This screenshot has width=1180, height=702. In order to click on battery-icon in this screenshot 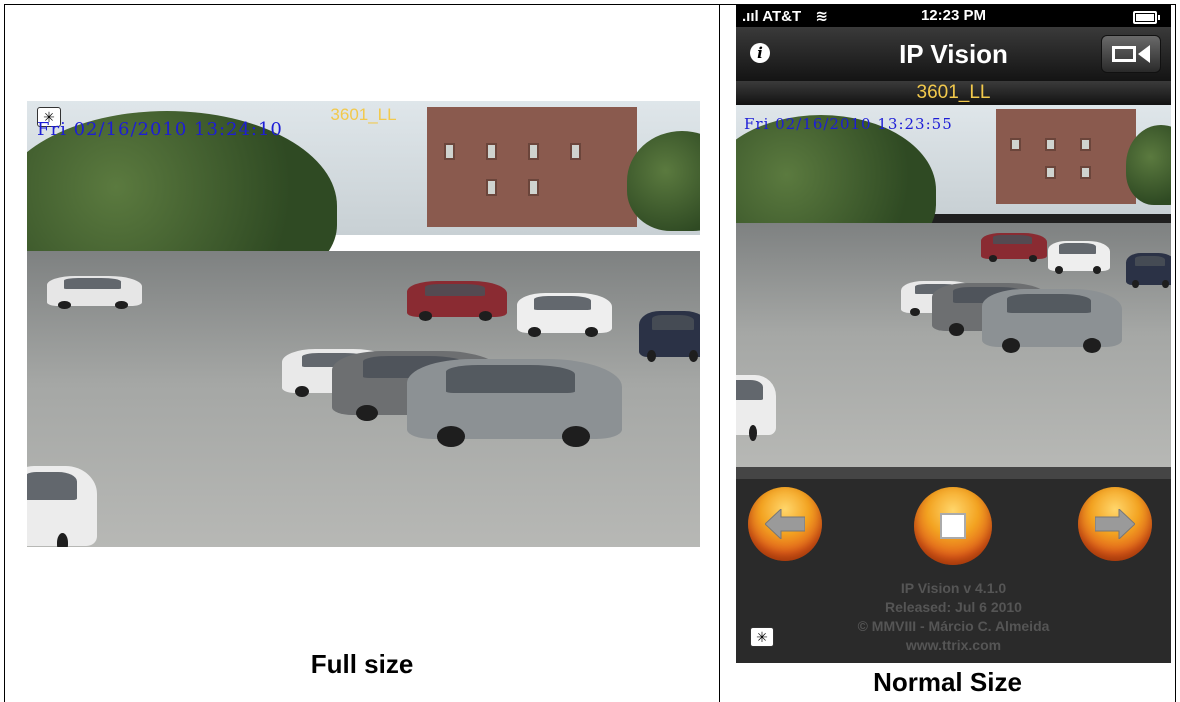, I will do `click(1146, 17)`.